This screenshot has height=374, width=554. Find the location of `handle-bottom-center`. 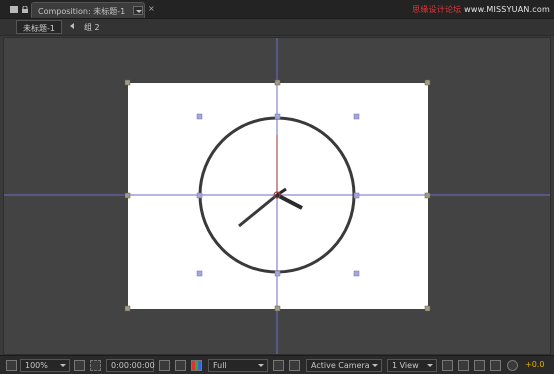

handle-bottom-center is located at coordinates (277, 308).